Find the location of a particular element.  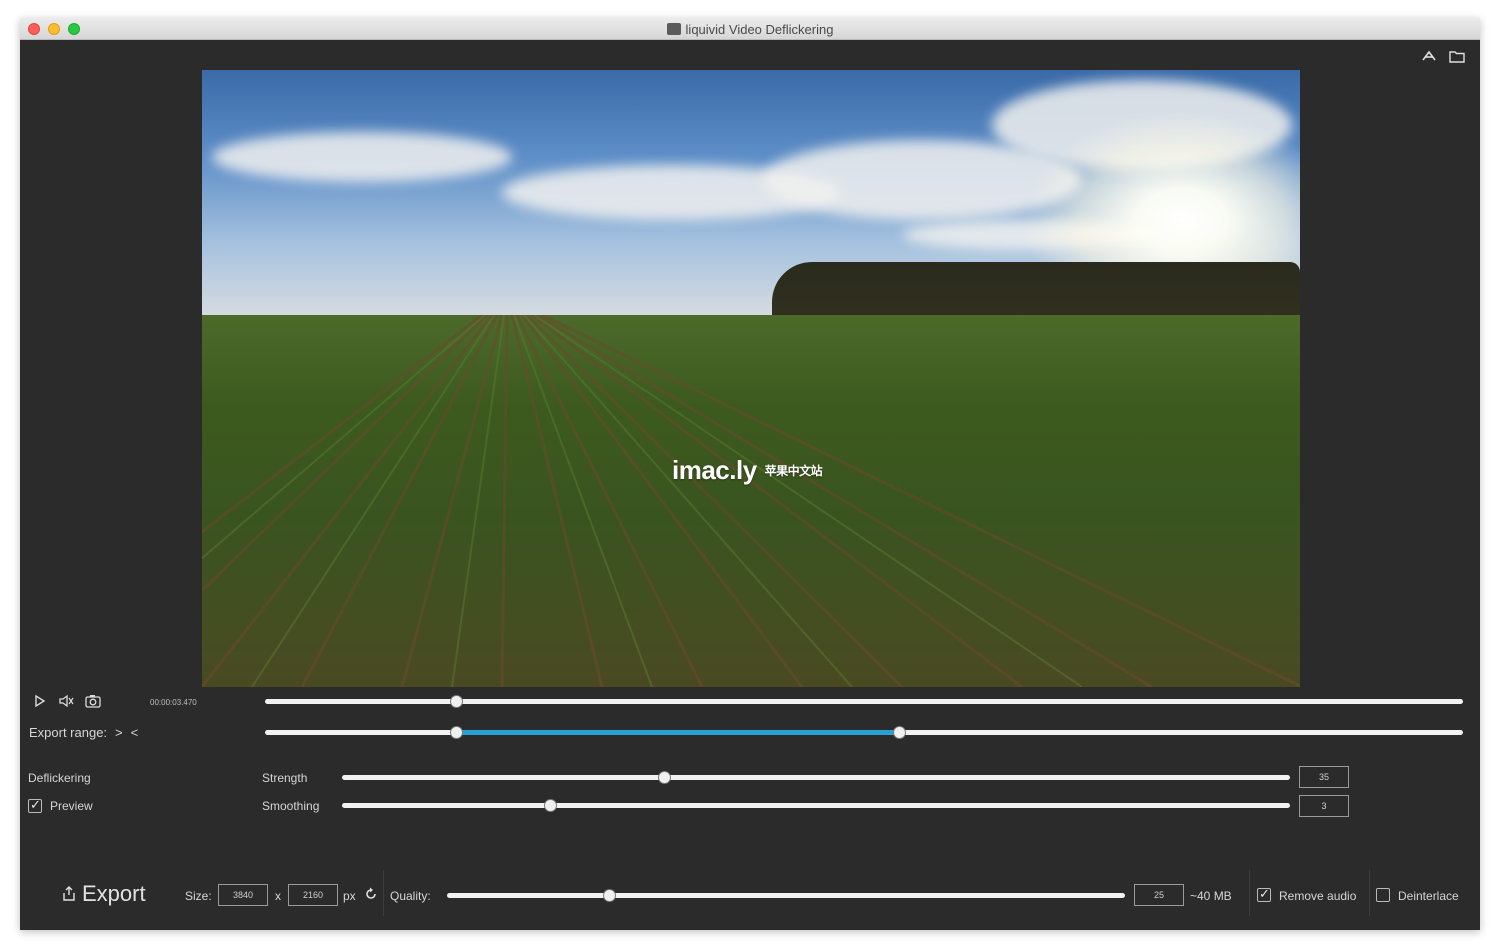

deinterlace-checkbox is located at coordinates (1383, 895).